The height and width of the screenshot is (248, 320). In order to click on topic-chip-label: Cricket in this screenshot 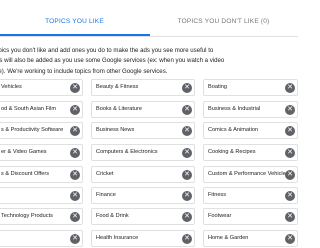, I will do `click(105, 174)`.